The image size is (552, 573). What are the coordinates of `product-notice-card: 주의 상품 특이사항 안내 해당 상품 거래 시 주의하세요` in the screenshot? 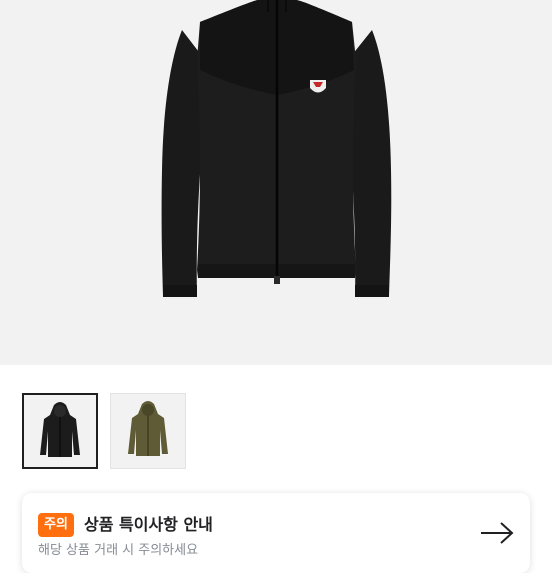 It's located at (276, 533).